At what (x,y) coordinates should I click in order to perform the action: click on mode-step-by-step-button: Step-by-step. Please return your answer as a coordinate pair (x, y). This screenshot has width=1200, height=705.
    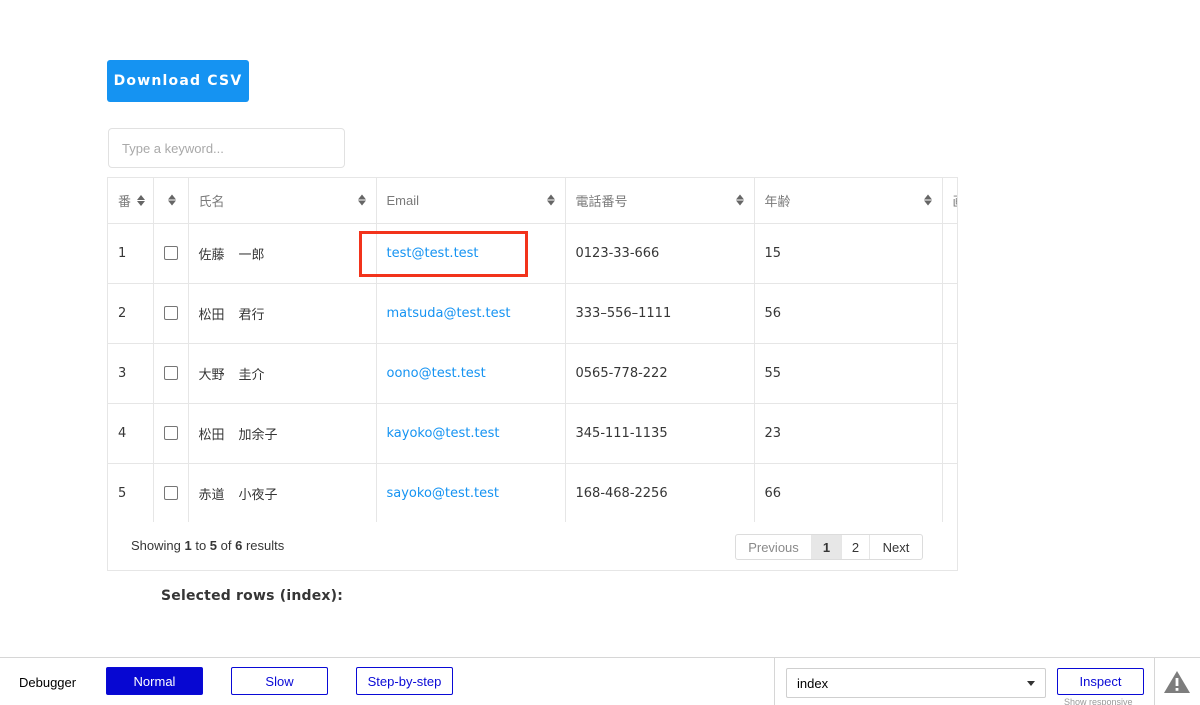
    Looking at the image, I should click on (404, 681).